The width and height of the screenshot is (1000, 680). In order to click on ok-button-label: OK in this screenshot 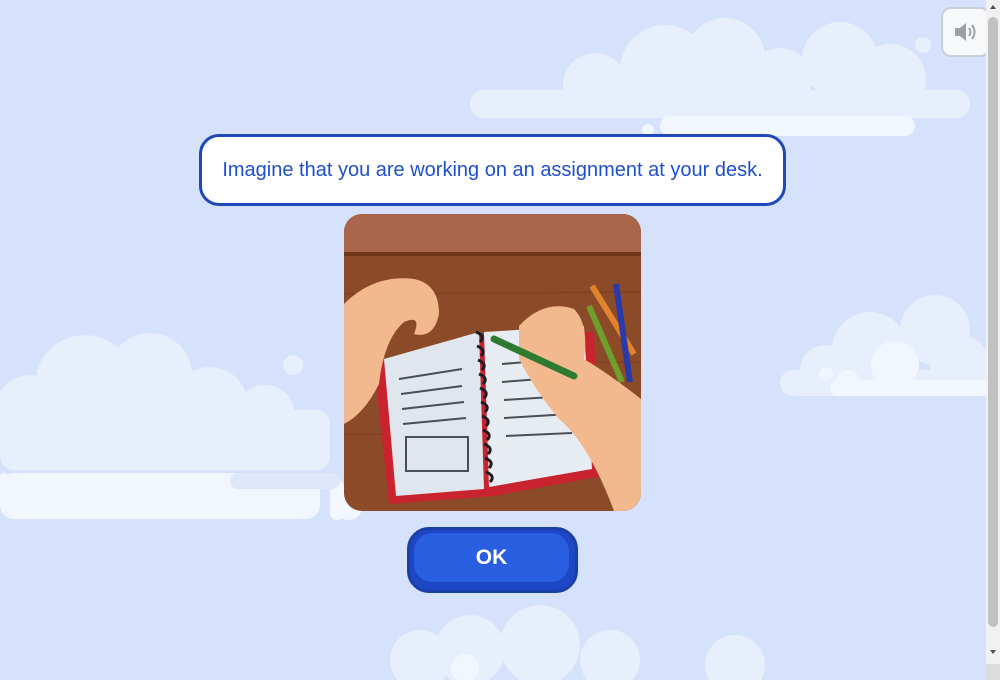, I will do `click(491, 557)`.